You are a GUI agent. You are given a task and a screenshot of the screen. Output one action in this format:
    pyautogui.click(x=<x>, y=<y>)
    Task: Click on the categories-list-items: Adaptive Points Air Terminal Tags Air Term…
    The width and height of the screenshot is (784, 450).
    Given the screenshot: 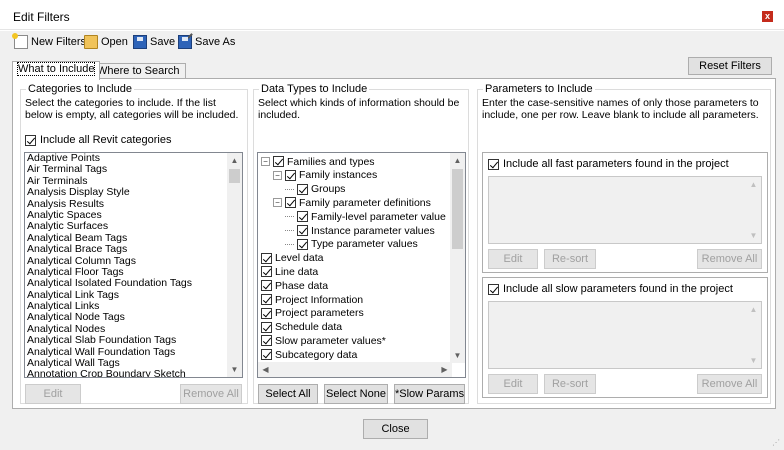 What is the action you would take?
    pyautogui.click(x=133, y=265)
    